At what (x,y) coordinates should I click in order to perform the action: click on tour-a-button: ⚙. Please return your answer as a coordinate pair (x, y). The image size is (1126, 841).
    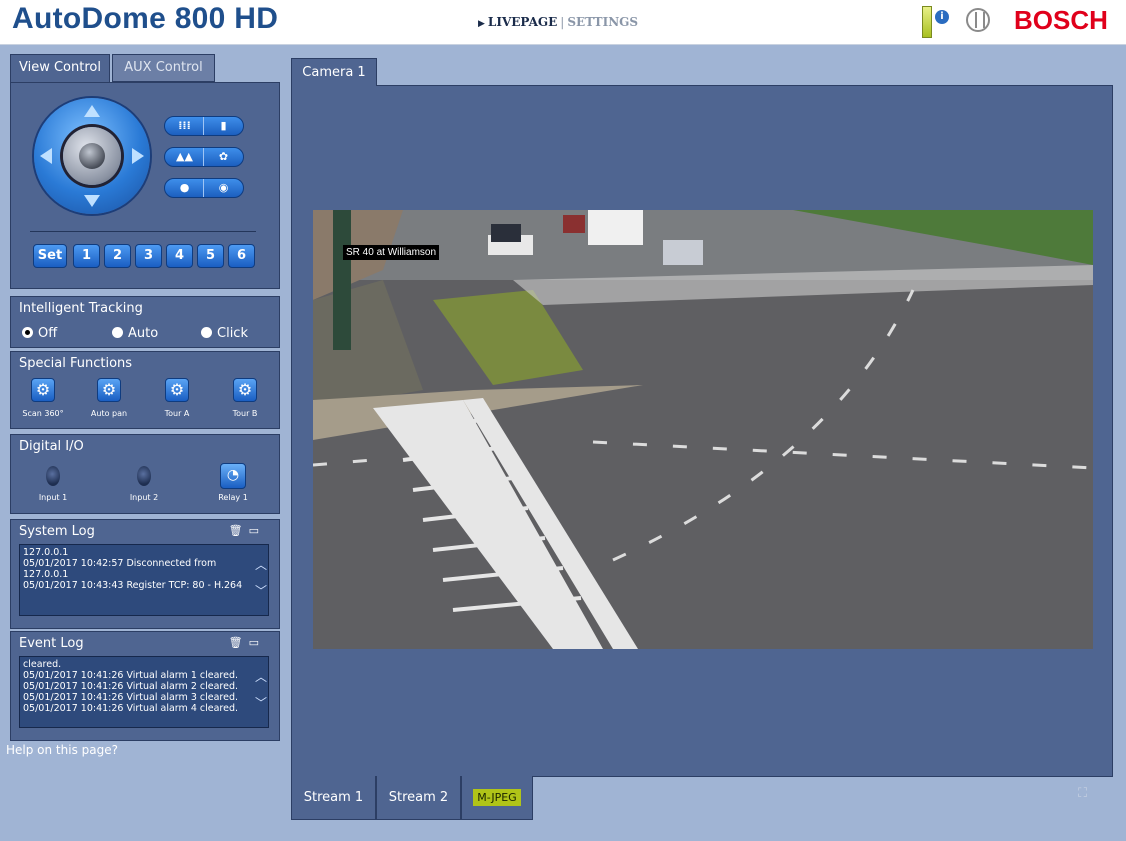
    Looking at the image, I should click on (177, 390).